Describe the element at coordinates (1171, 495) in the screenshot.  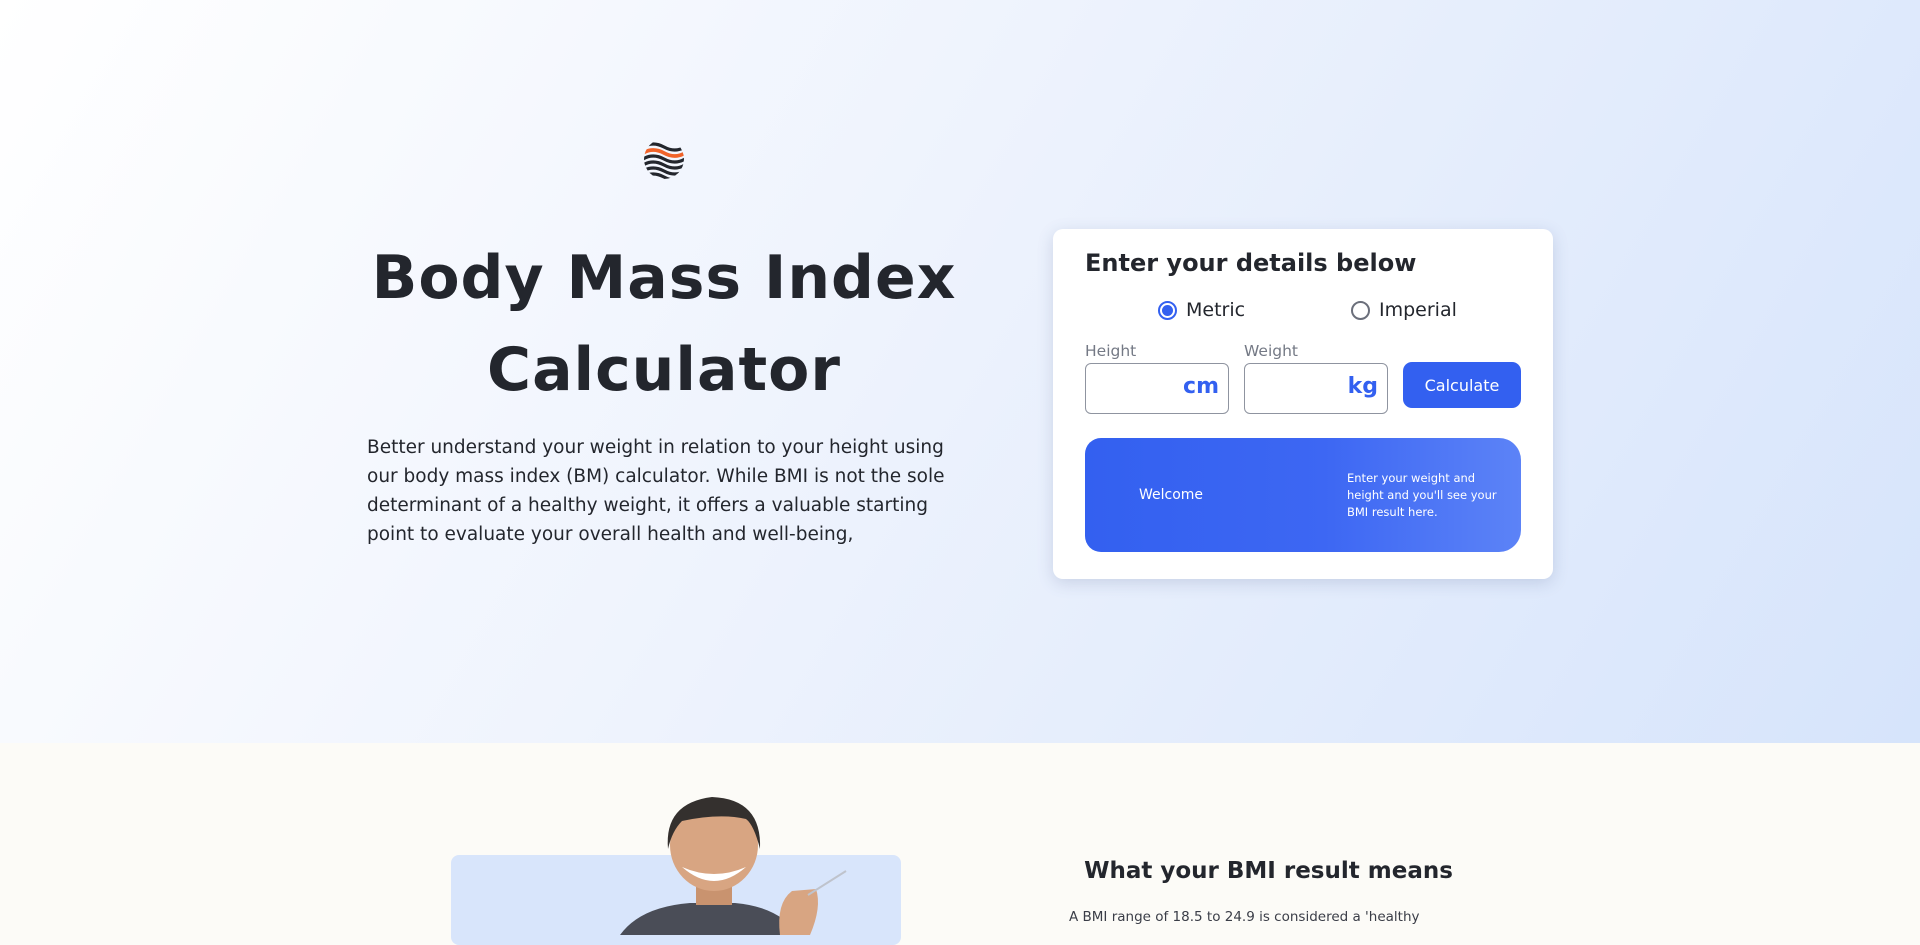
I see `result-welcome: Welcome` at that location.